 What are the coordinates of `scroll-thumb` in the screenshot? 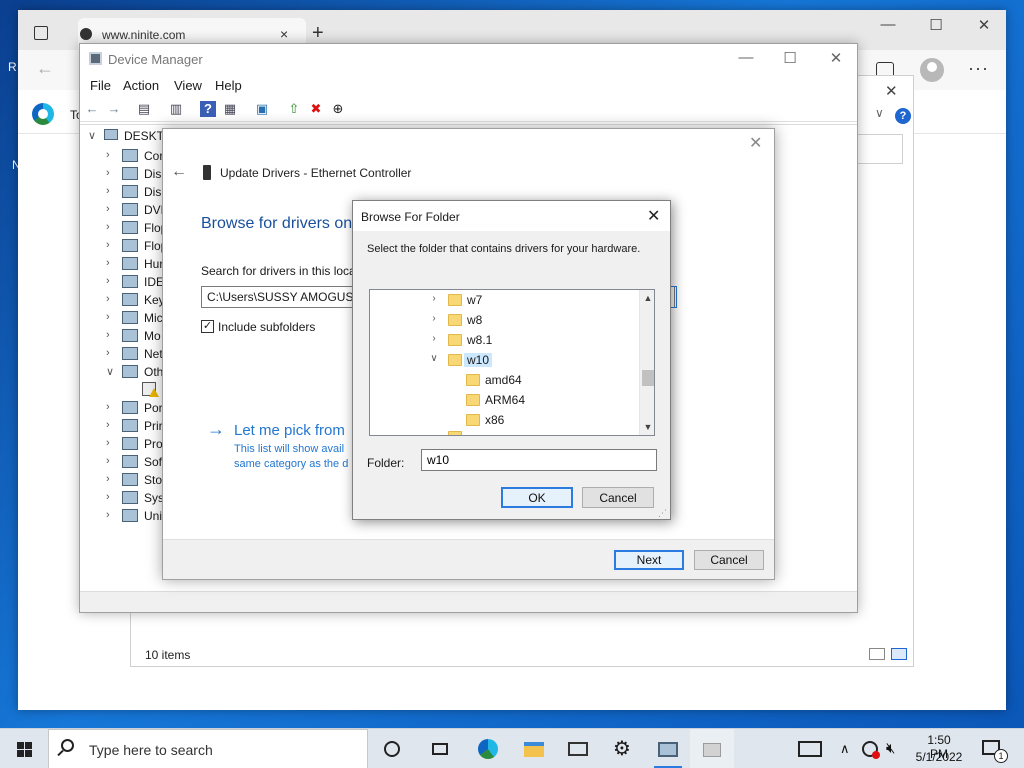 It's located at (648, 378).